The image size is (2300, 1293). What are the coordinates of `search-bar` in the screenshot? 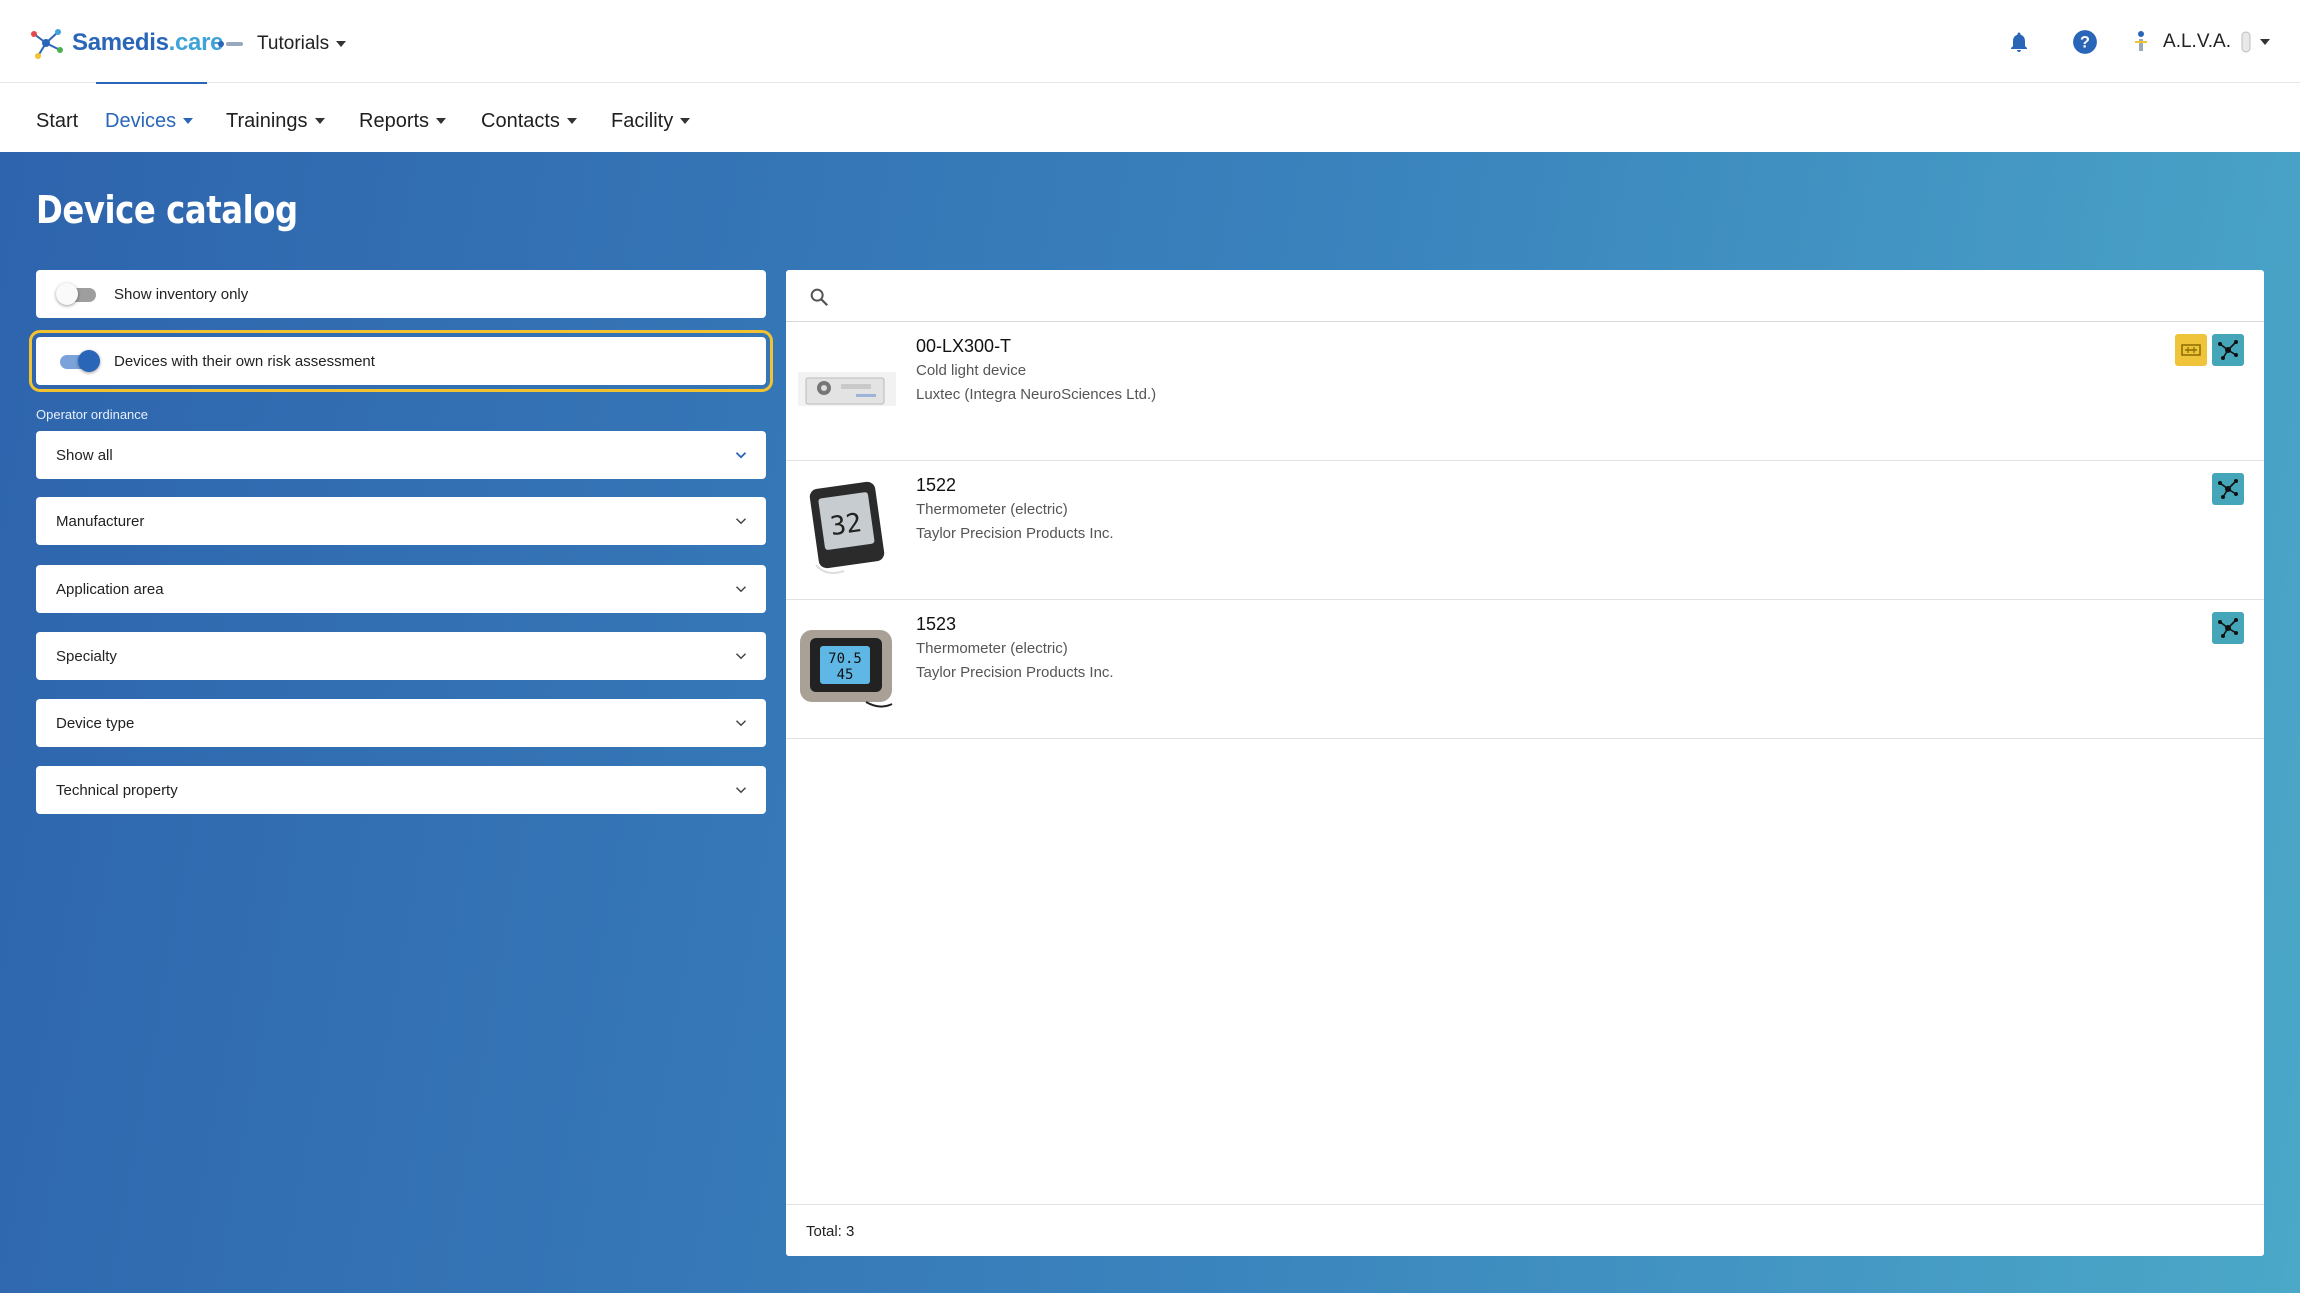 It's located at (1525, 296).